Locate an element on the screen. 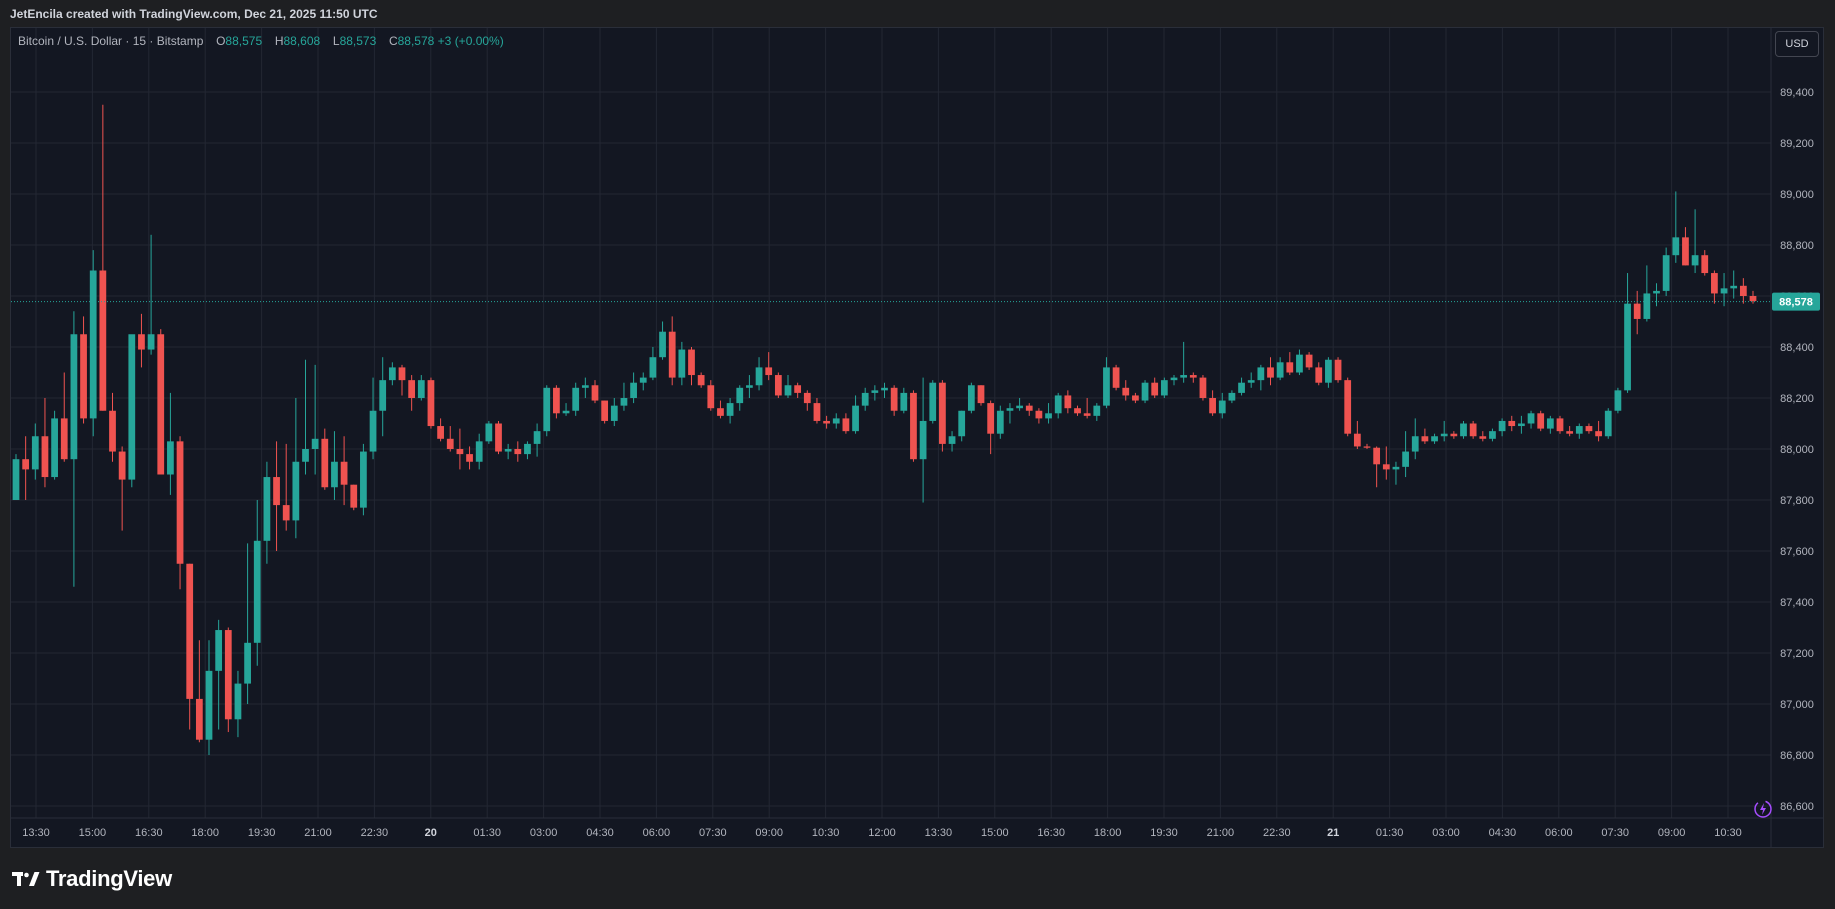  price-tick-label: 88,400 is located at coordinates (1797, 348).